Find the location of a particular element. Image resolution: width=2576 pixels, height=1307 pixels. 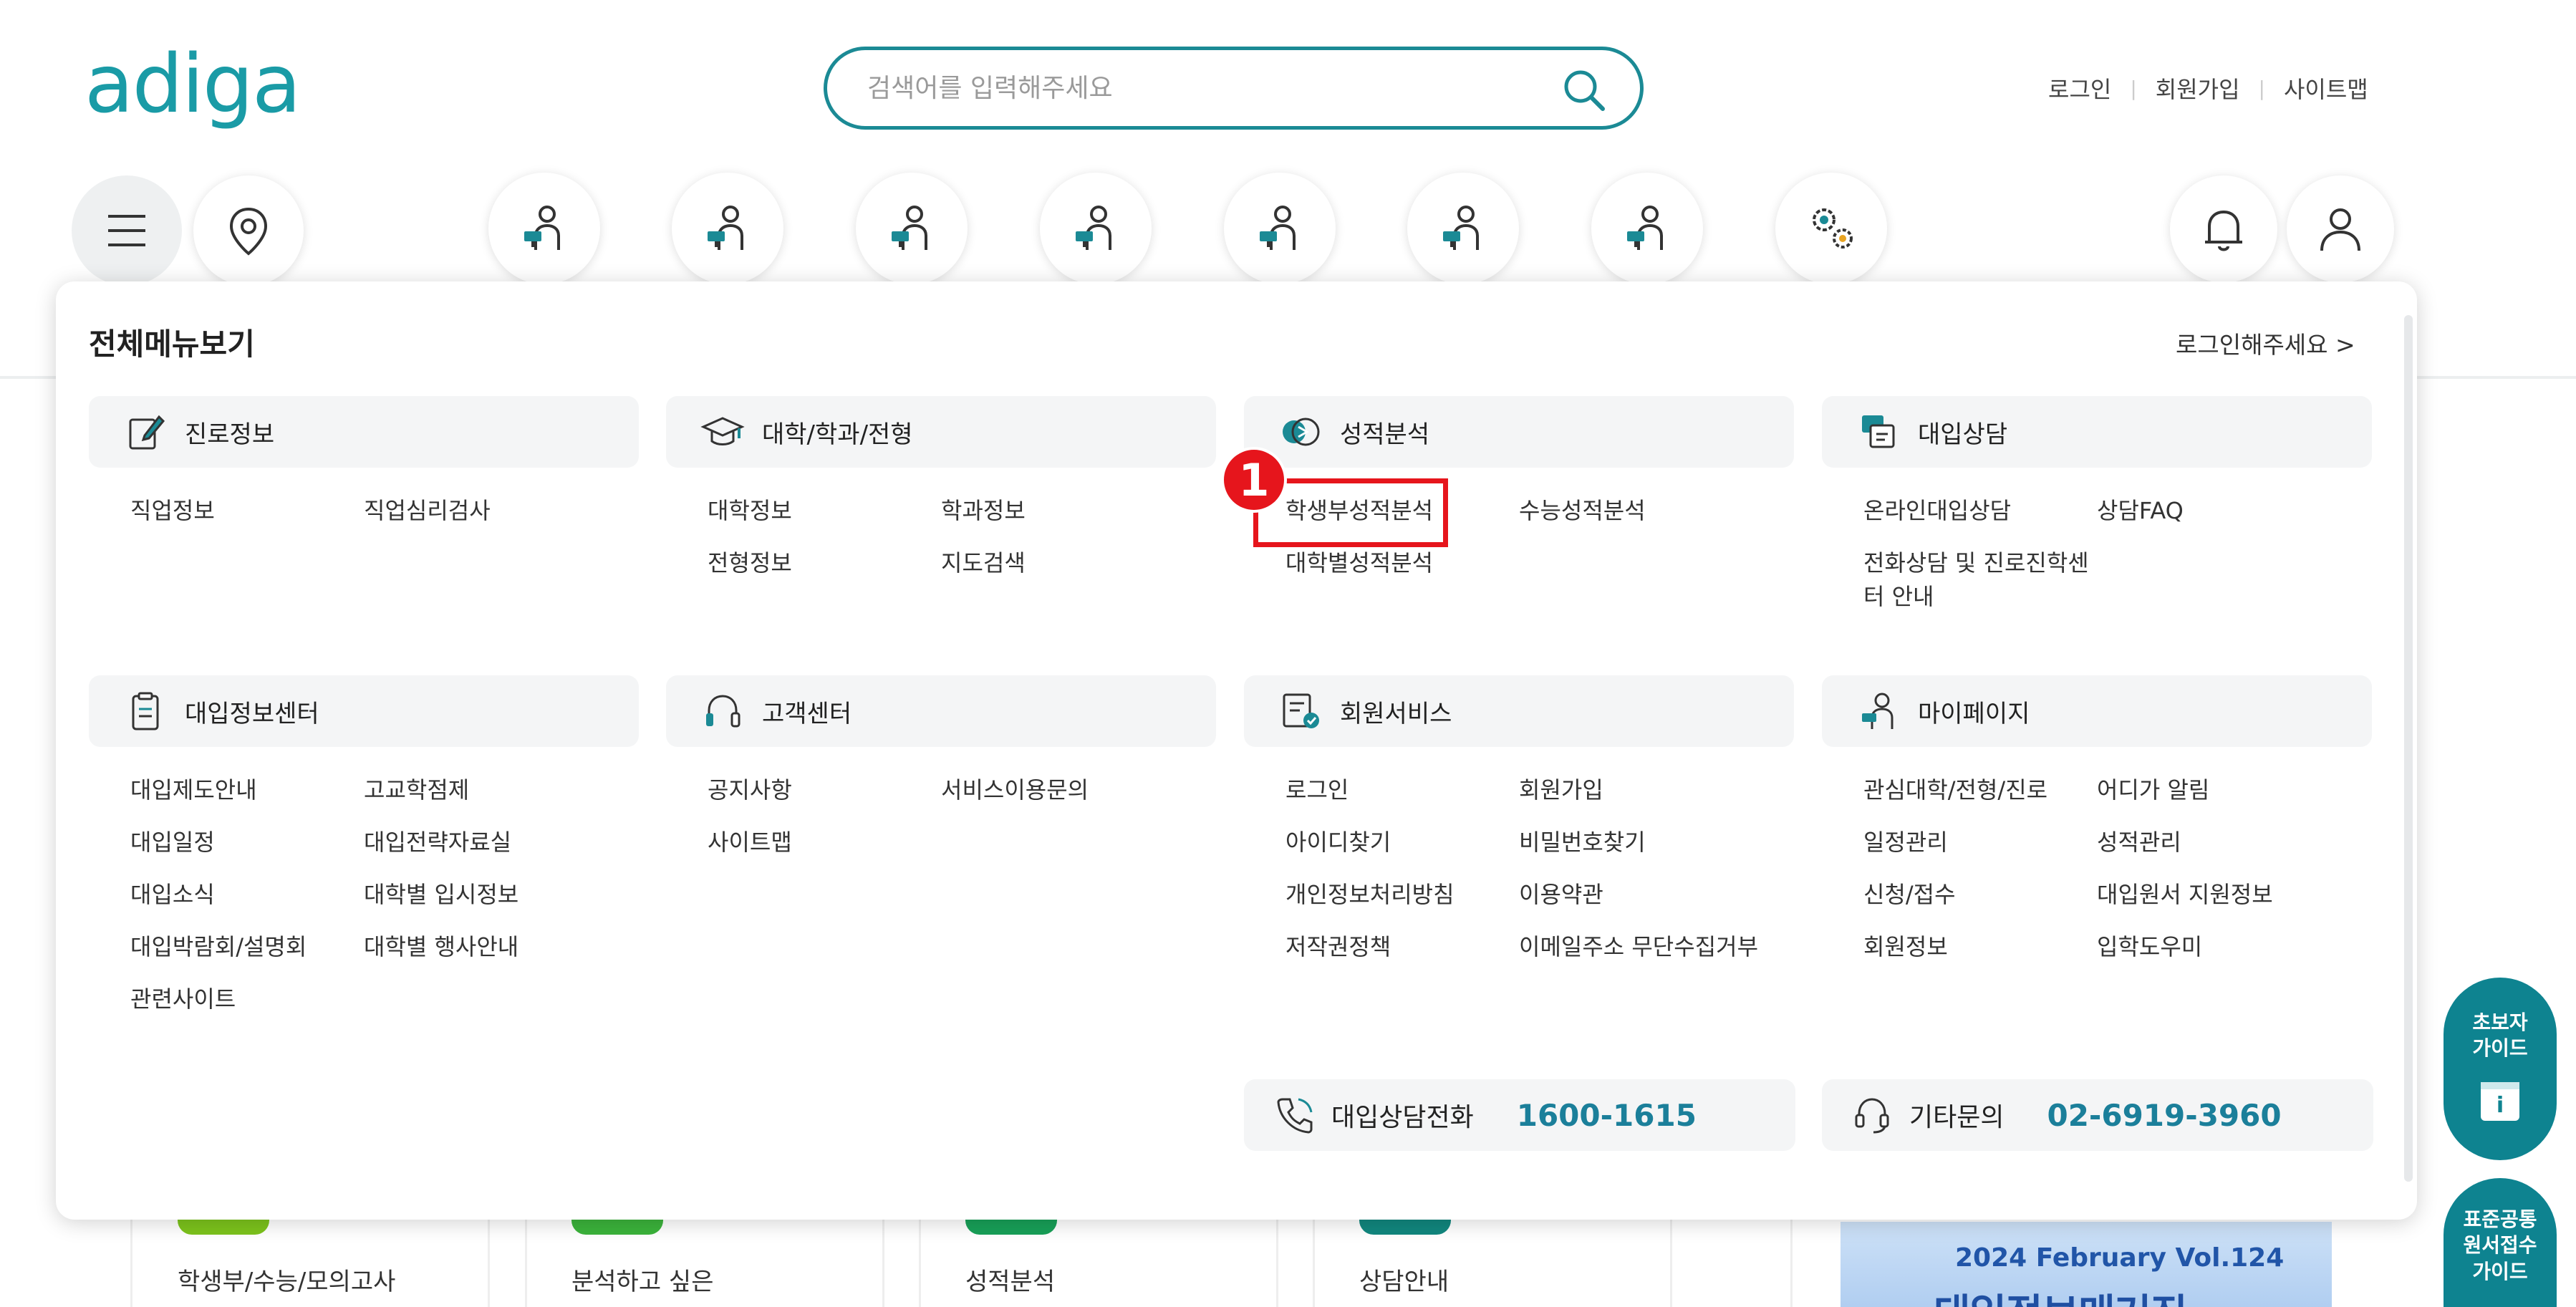

location-button is located at coordinates (248, 230).